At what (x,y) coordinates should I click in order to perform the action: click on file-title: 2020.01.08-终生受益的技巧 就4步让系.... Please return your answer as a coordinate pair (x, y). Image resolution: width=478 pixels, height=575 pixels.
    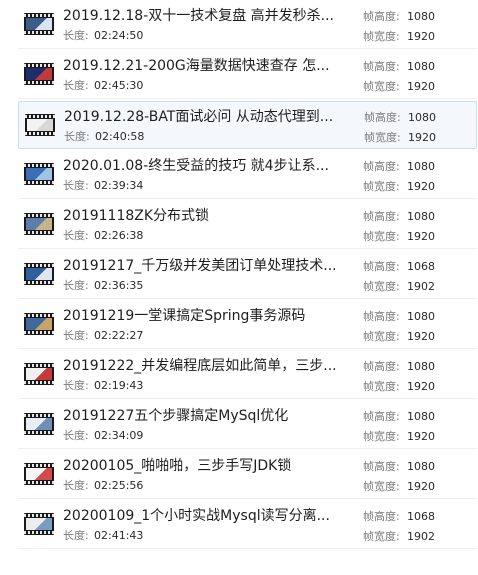
    Looking at the image, I should click on (196, 166).